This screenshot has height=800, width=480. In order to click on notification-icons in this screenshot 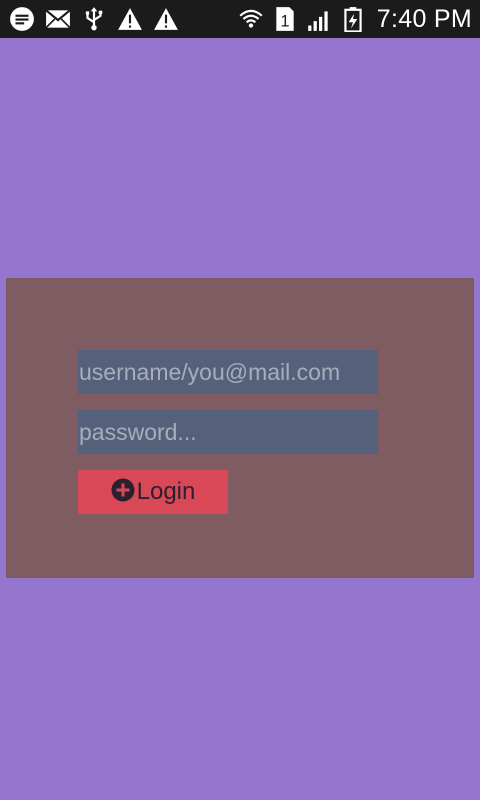, I will do `click(94, 19)`.